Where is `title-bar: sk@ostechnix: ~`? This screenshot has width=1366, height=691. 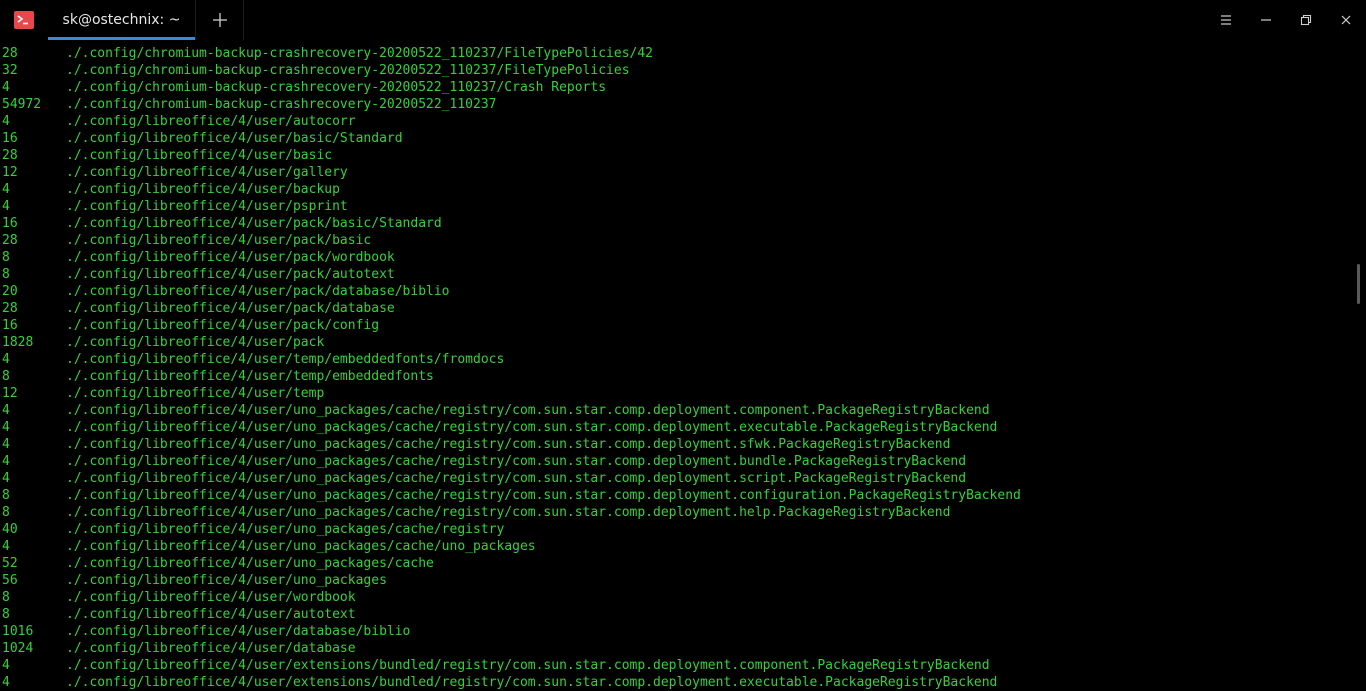
title-bar: sk@ostechnix: ~ is located at coordinates (683, 20).